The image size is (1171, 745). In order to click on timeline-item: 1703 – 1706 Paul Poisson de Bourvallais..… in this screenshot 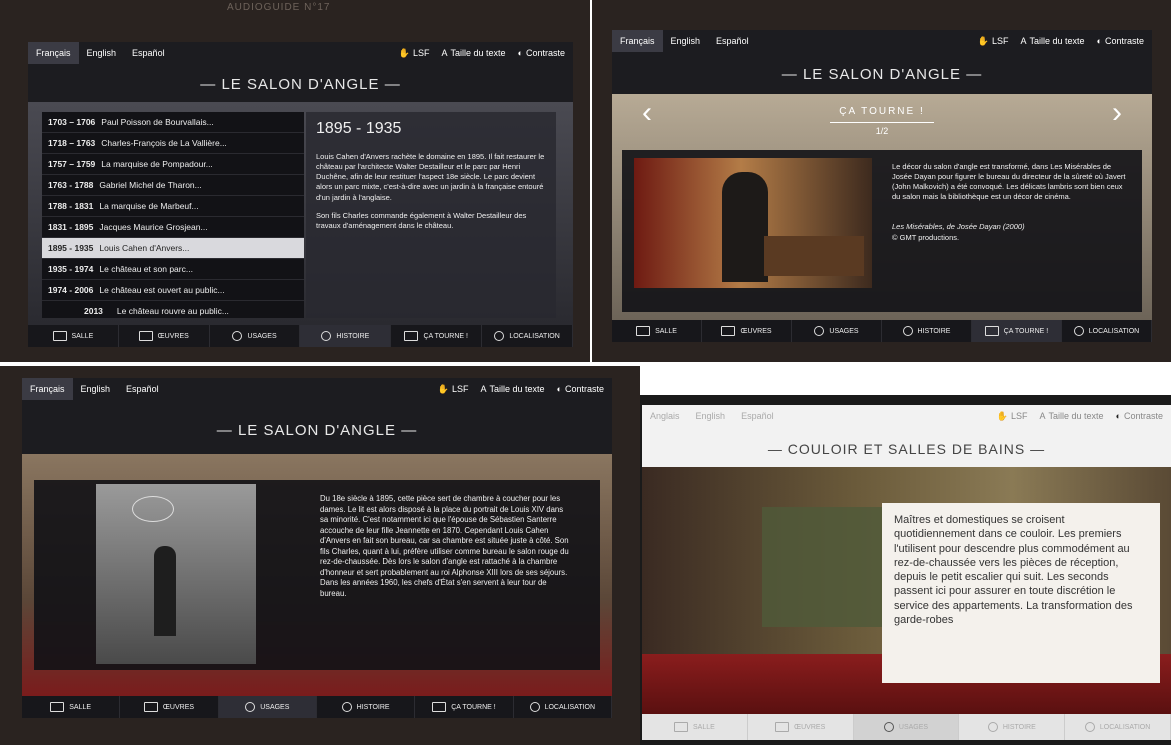, I will do `click(173, 122)`.